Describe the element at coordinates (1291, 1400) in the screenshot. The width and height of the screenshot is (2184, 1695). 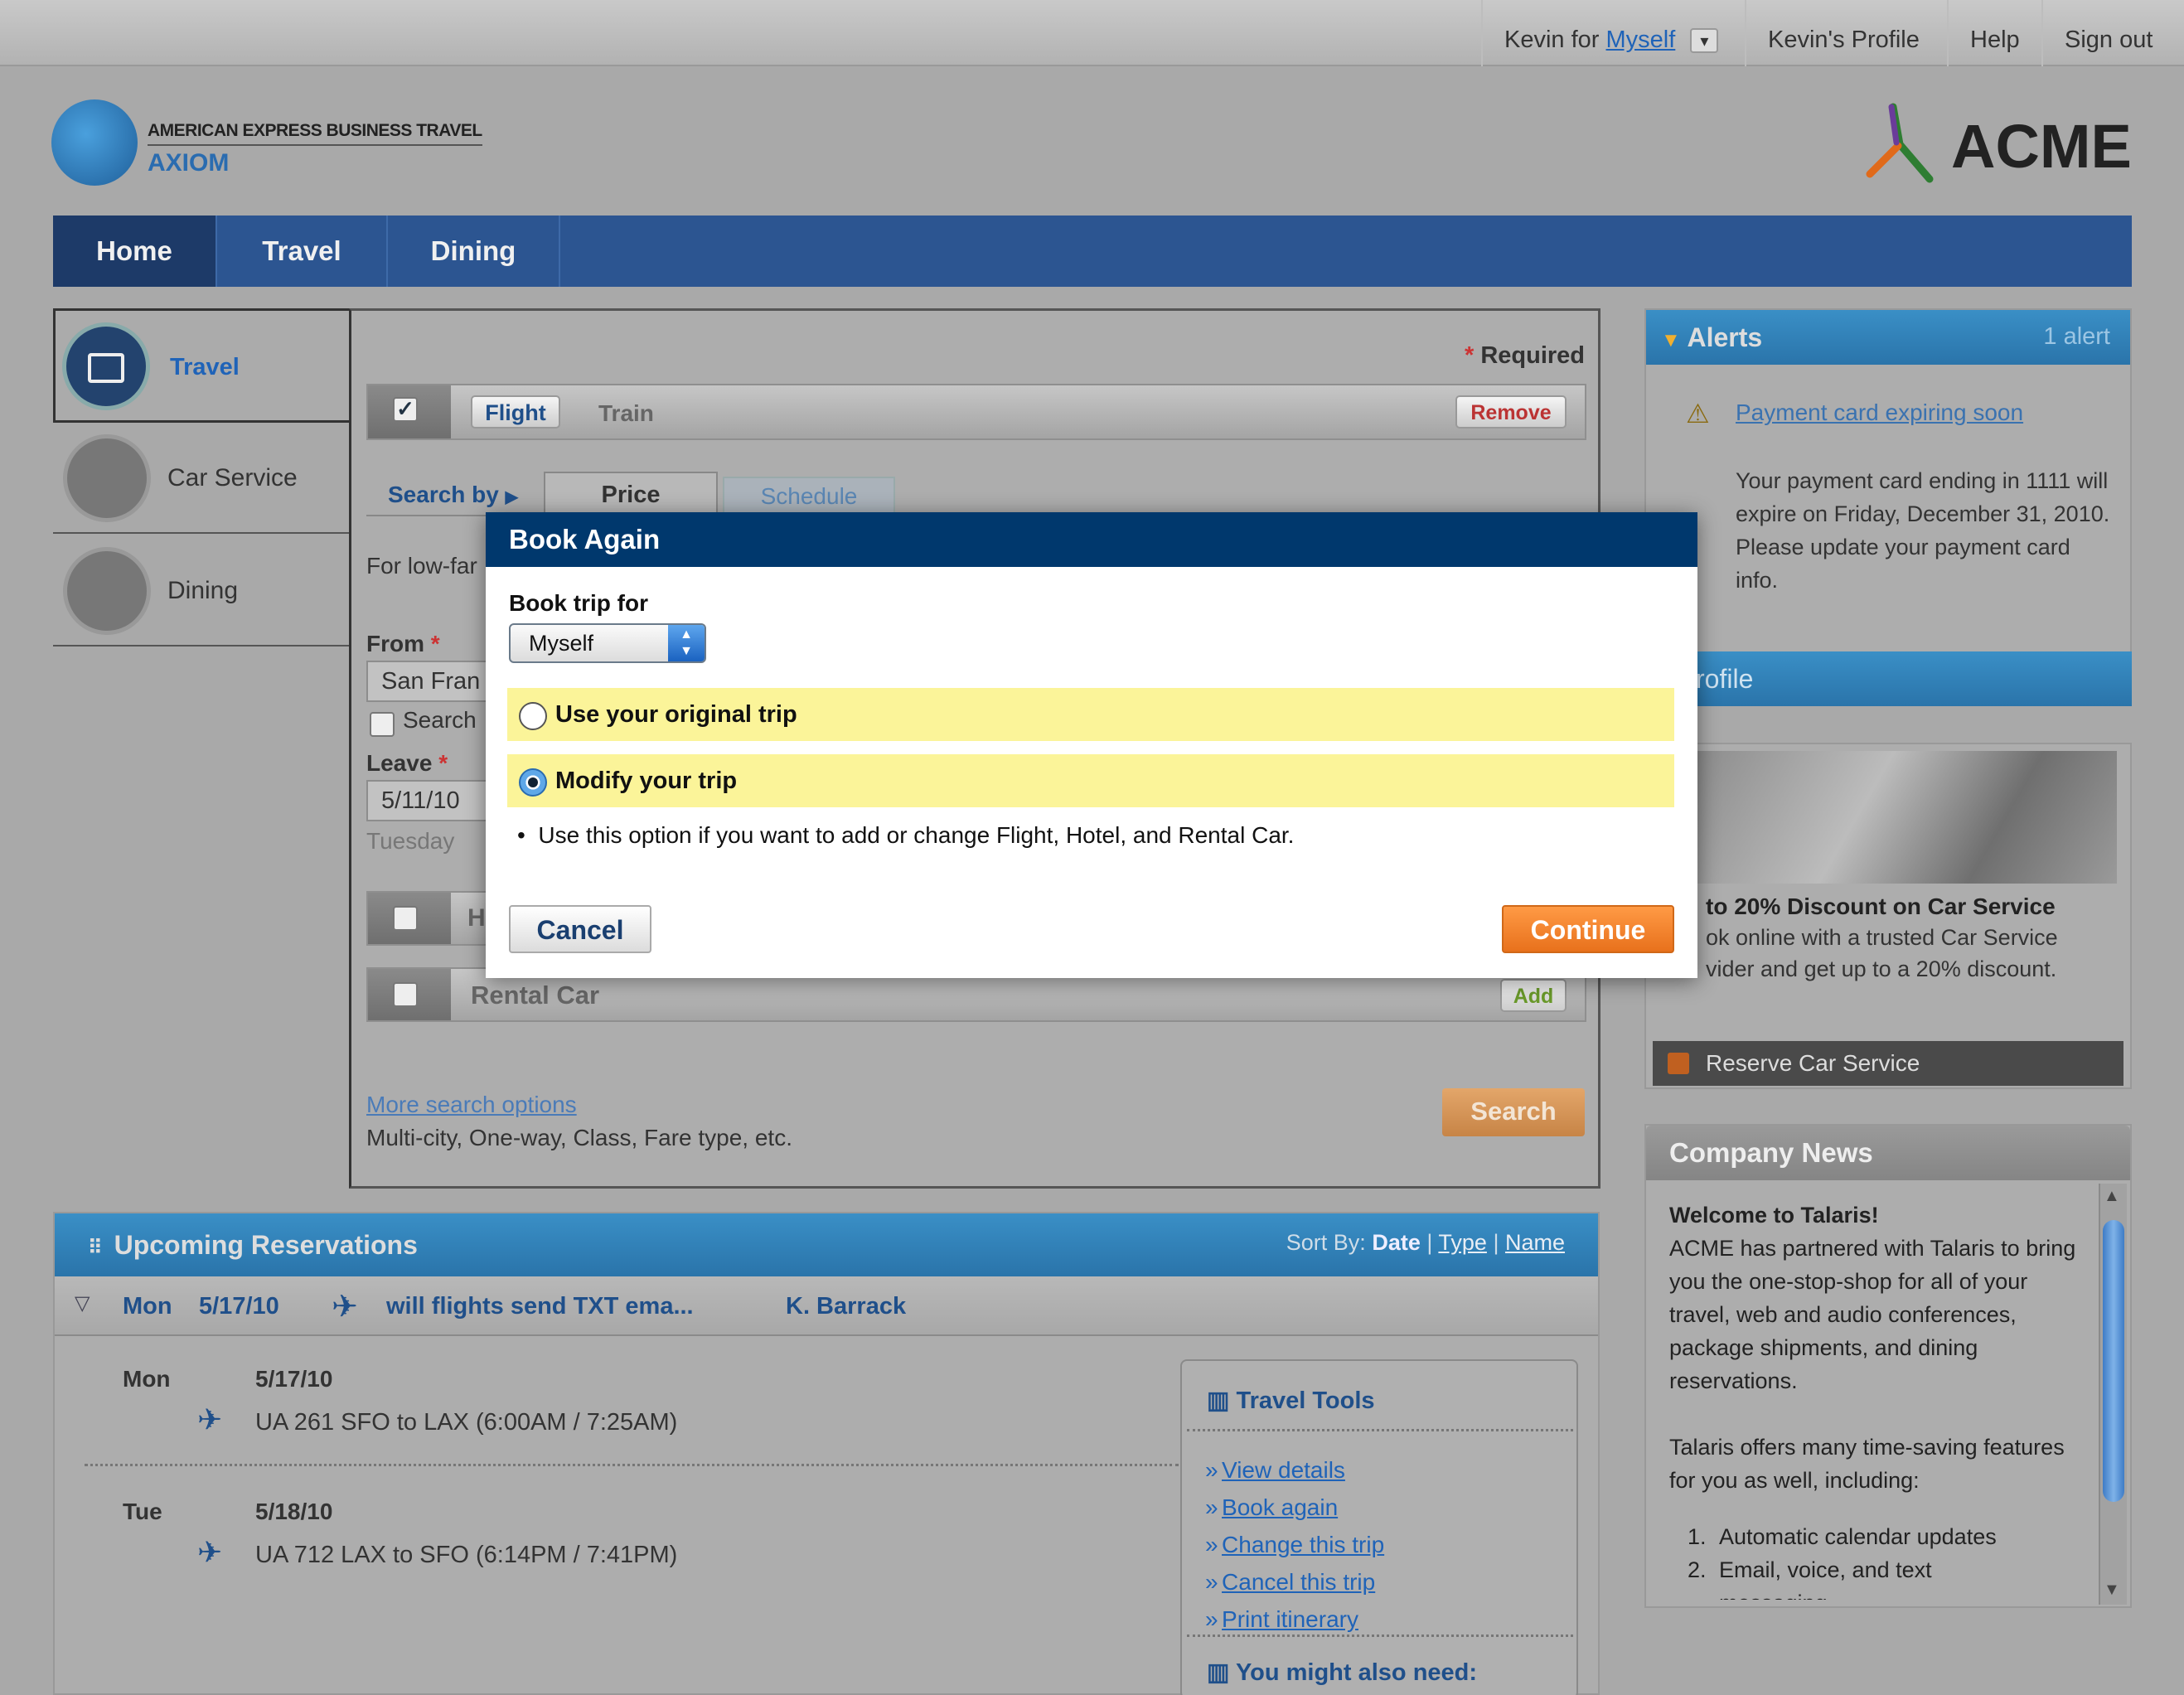
I see `travel-tools-title: ▥ Travel Tools` at that location.